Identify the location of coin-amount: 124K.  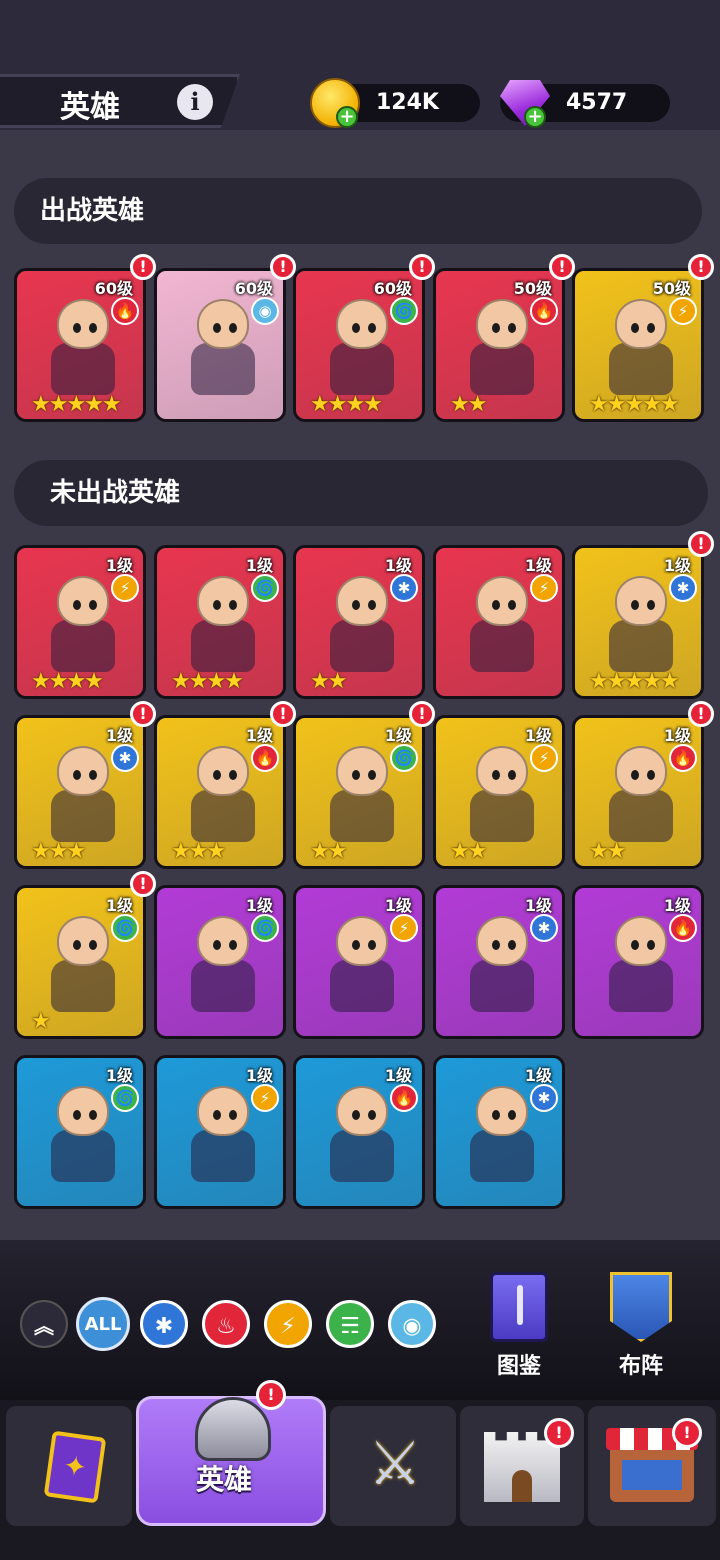
(407, 102).